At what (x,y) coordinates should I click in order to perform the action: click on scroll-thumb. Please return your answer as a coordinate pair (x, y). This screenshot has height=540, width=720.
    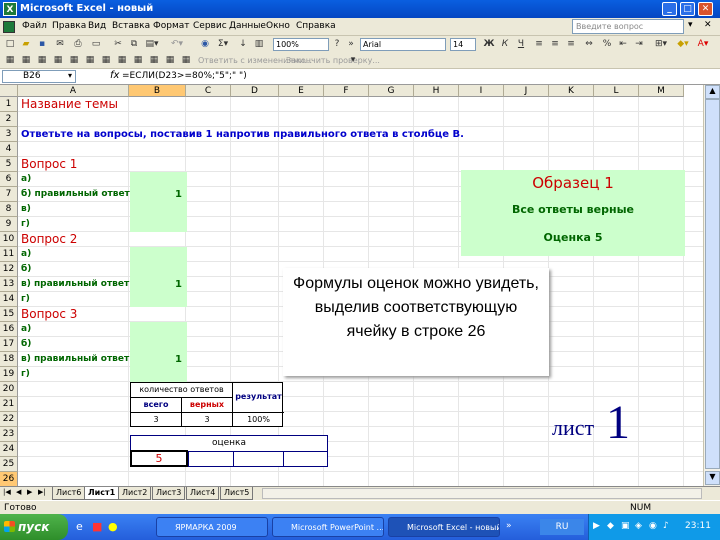
    Looking at the image, I should click on (712, 284).